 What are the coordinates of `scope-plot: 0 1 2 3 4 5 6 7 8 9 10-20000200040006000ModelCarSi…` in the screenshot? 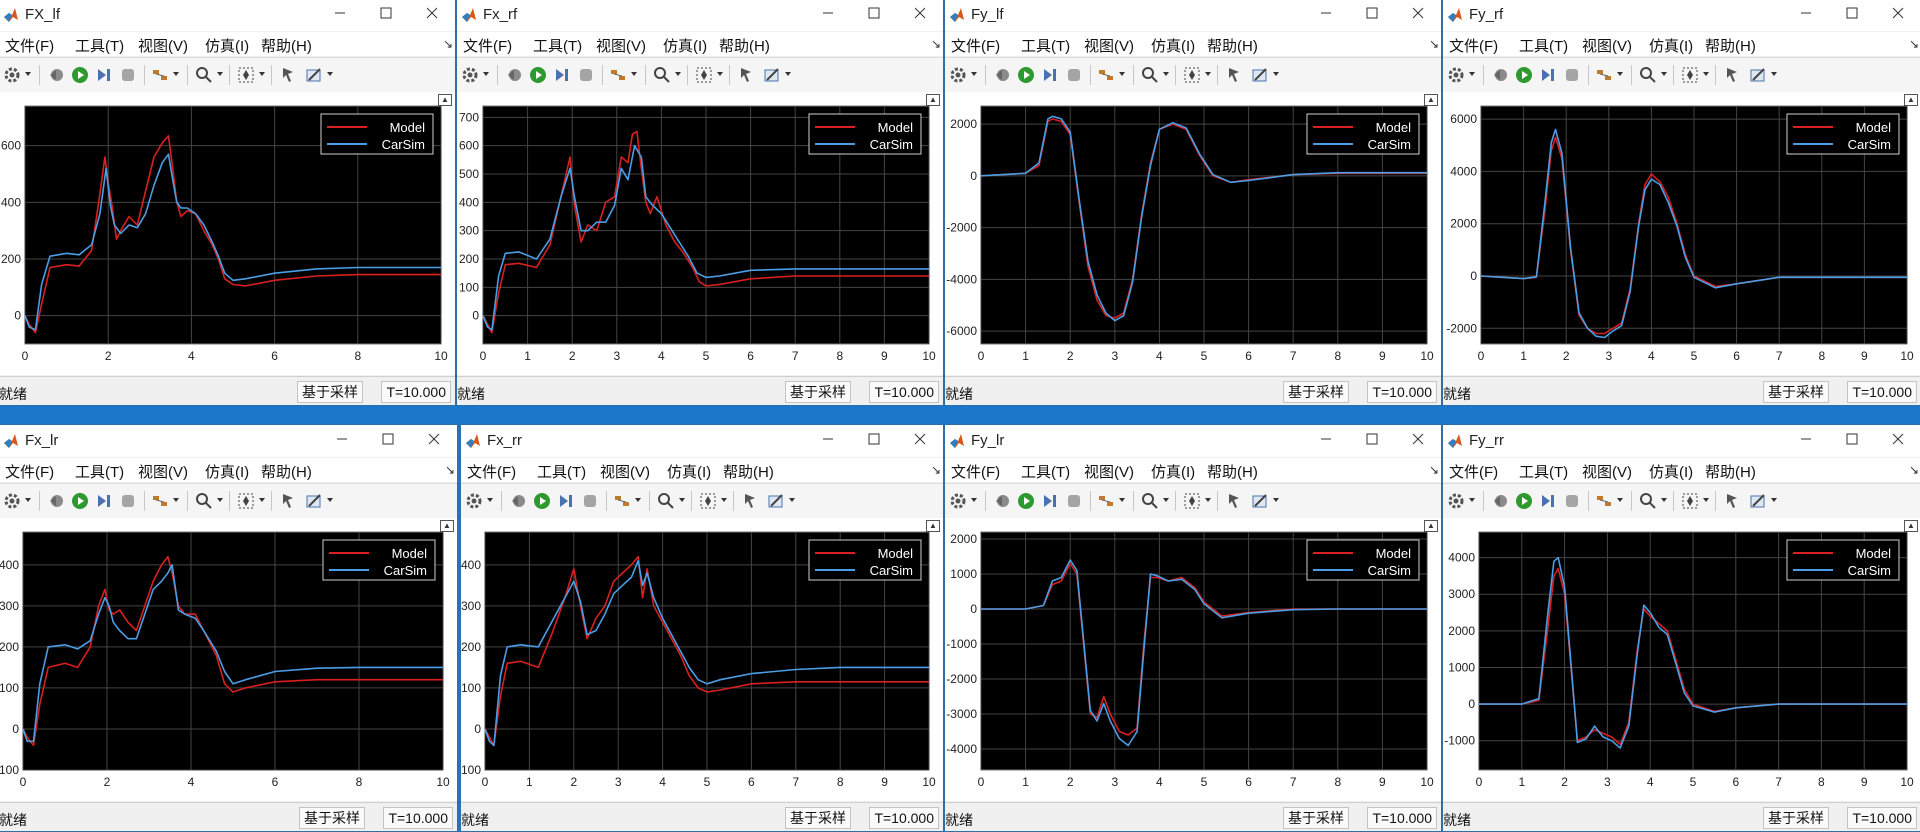 It's located at (1681, 233).